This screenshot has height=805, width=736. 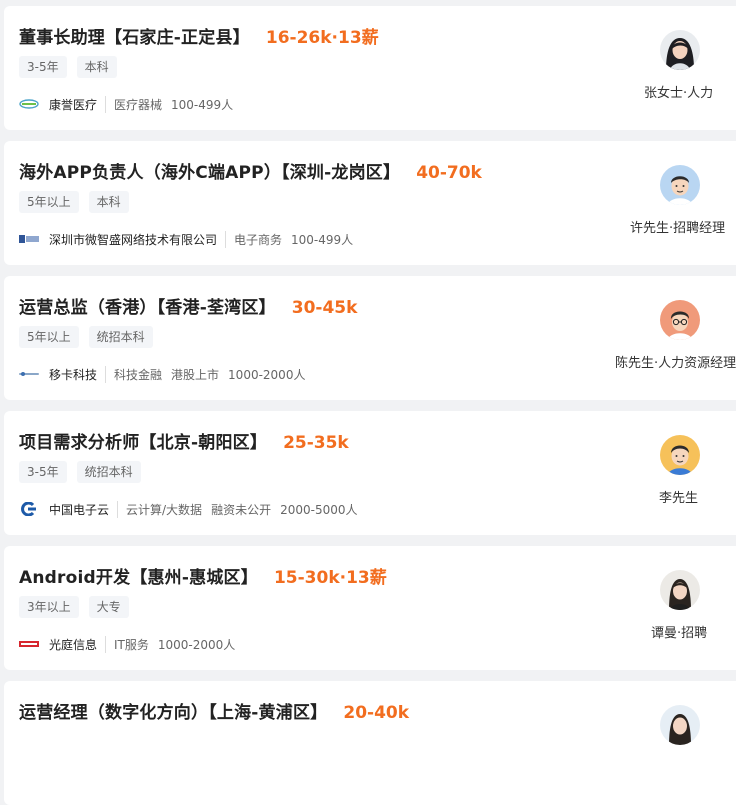 I want to click on job-title: 董事长助理【石家庄-正定县】, so click(x=134, y=35).